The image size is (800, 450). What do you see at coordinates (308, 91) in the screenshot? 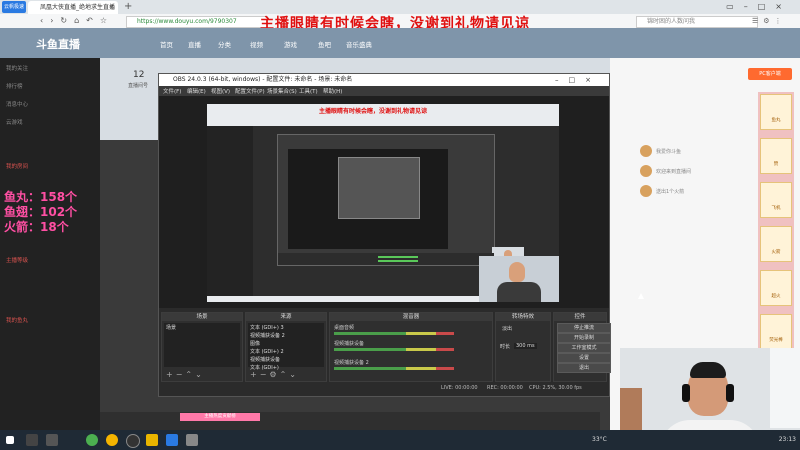
I see `menu-tools: 工具(T)` at bounding box center [308, 91].